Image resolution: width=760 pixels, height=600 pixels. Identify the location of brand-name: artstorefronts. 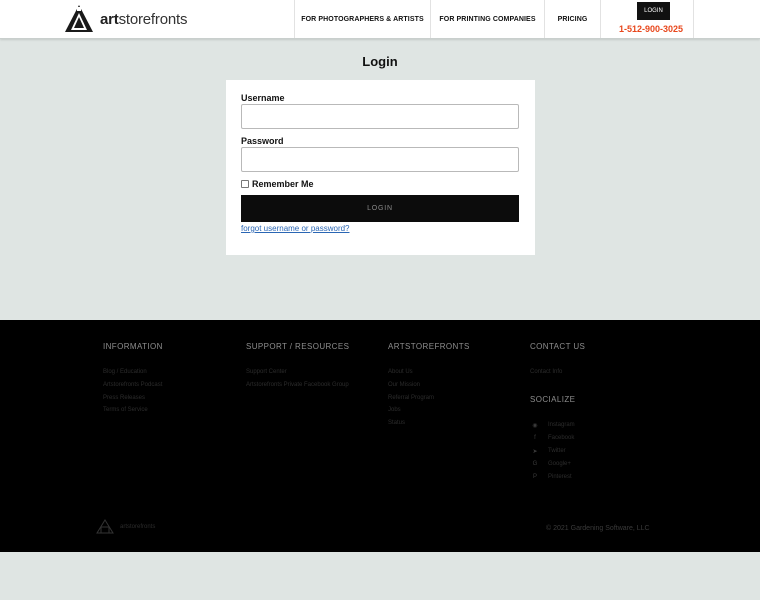
(143, 19).